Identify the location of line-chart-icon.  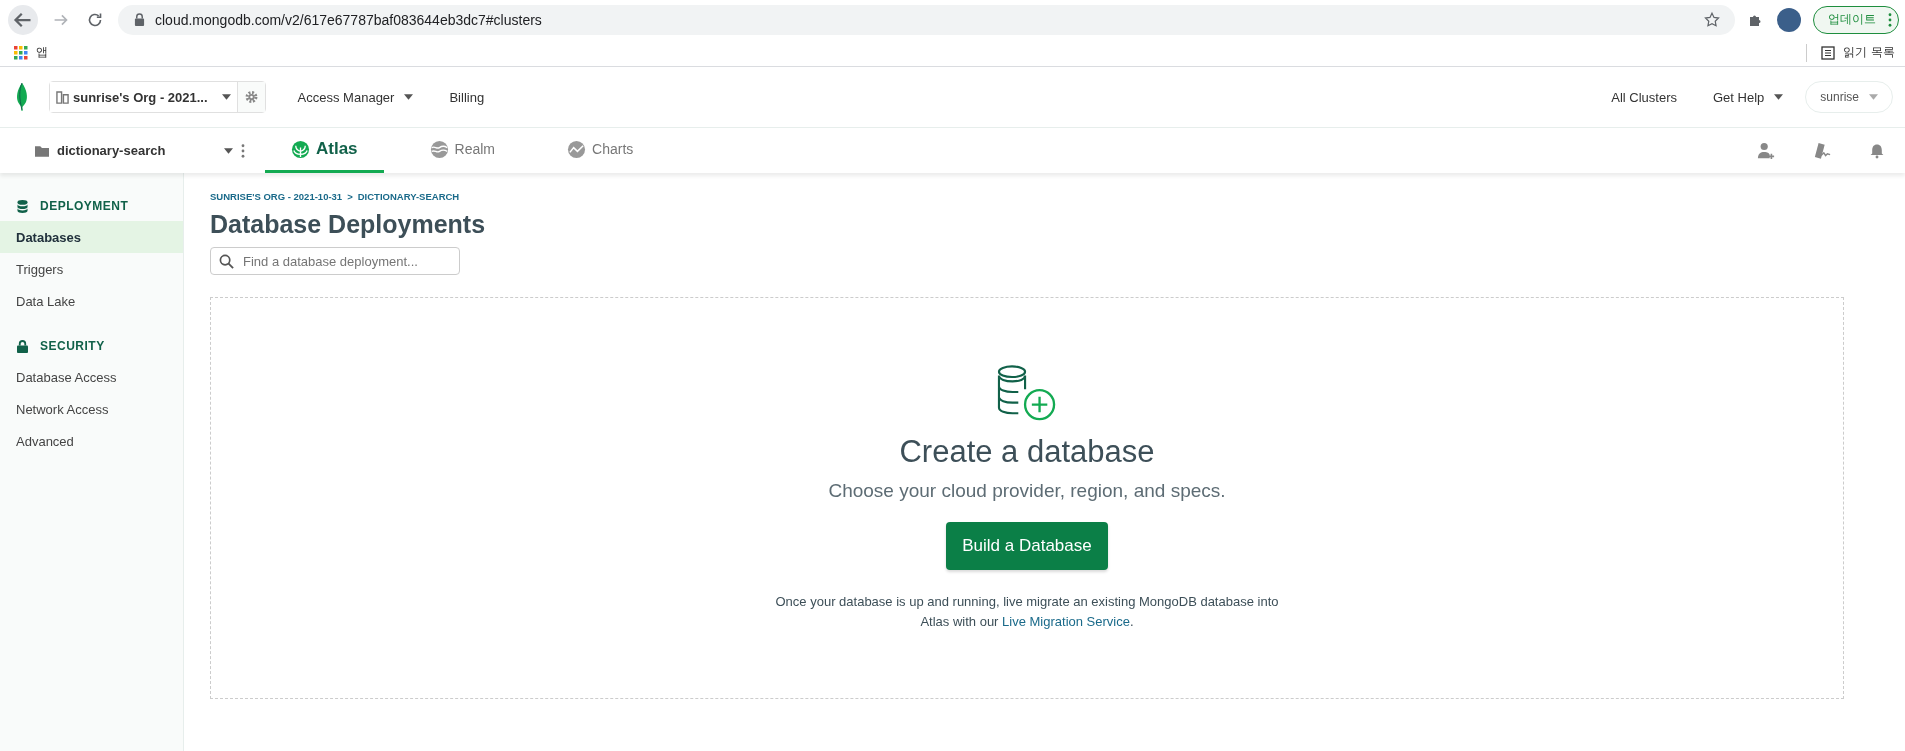
(577, 149).